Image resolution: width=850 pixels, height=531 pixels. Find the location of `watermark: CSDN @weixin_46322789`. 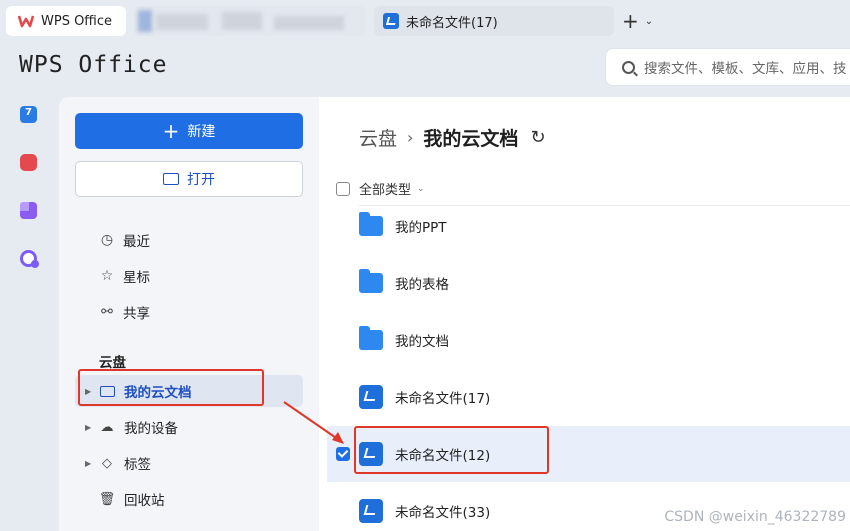

watermark: CSDN @weixin_46322789 is located at coordinates (755, 517).